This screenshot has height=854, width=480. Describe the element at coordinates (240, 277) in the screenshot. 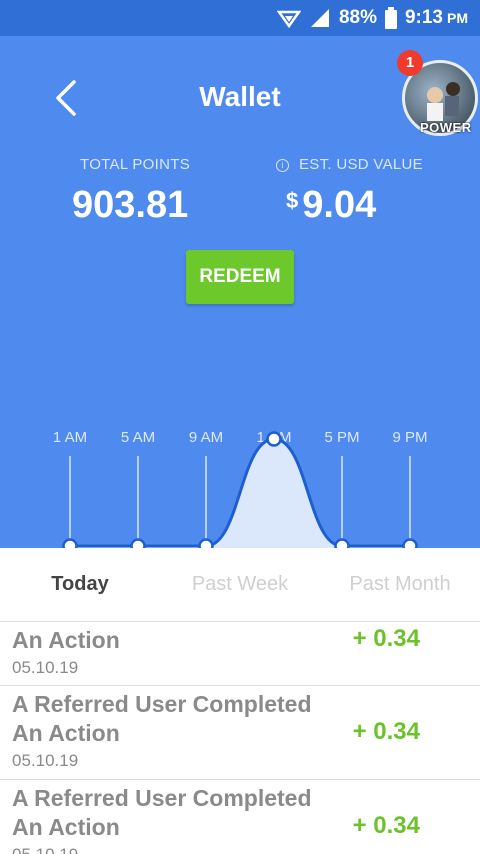

I see `redeem-button: REDEEM` at that location.